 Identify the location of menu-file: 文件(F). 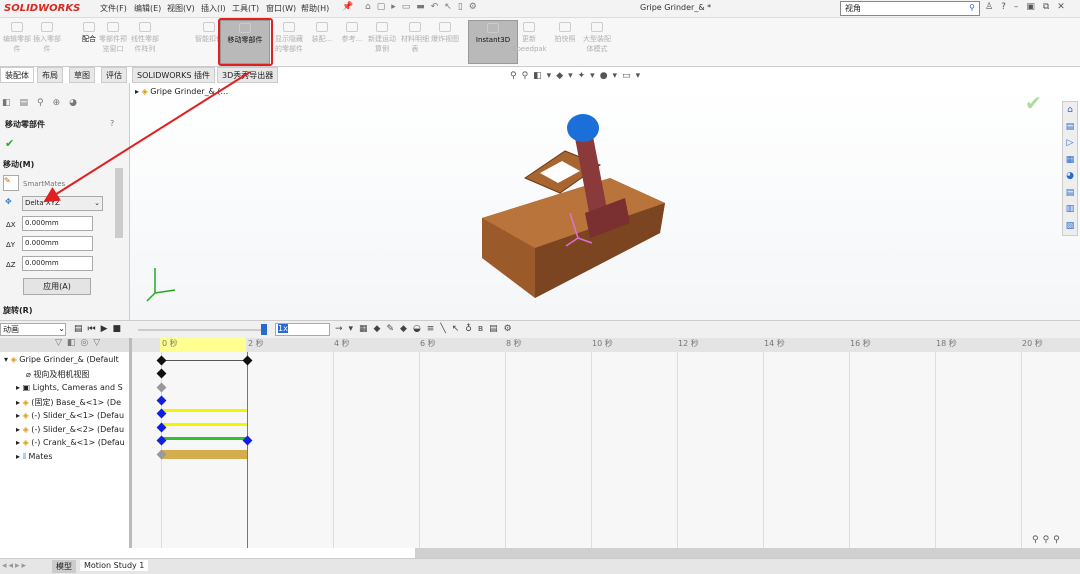
(113, 8).